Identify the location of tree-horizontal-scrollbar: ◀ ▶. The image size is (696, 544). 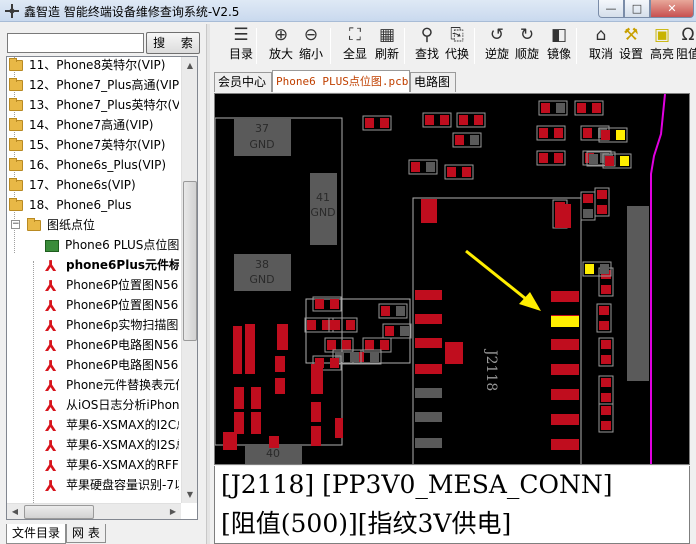
(94, 511).